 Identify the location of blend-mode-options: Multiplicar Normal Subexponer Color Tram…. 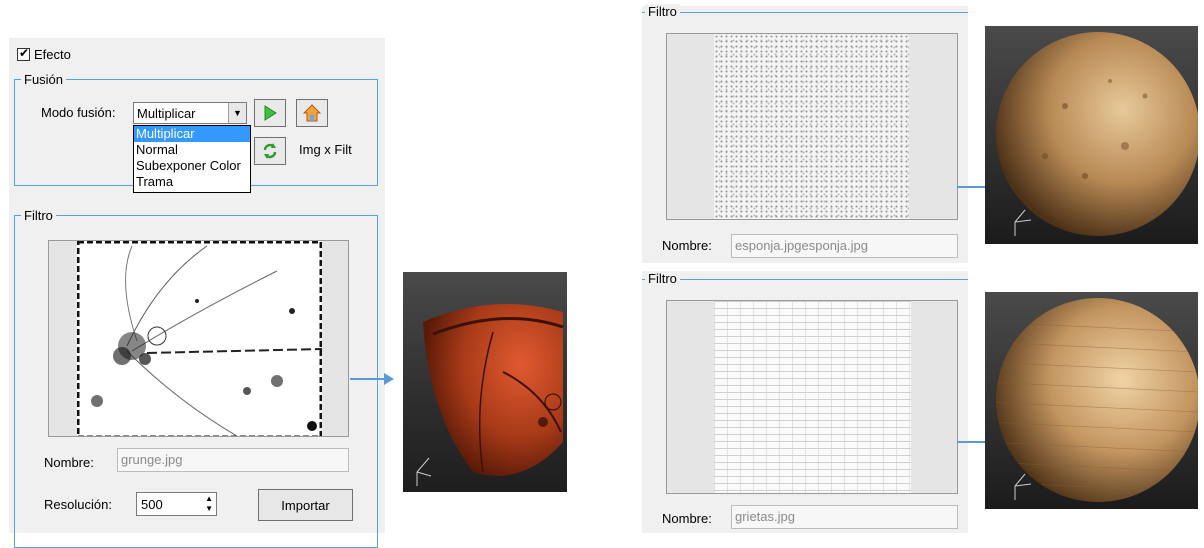
(192, 159).